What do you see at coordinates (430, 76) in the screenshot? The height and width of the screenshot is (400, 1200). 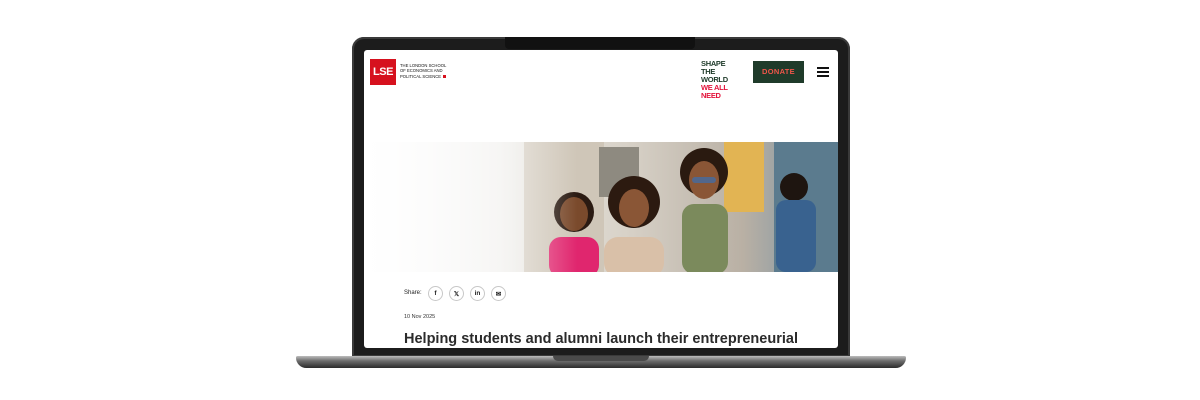 I see `school-name-line-3: Political Science` at bounding box center [430, 76].